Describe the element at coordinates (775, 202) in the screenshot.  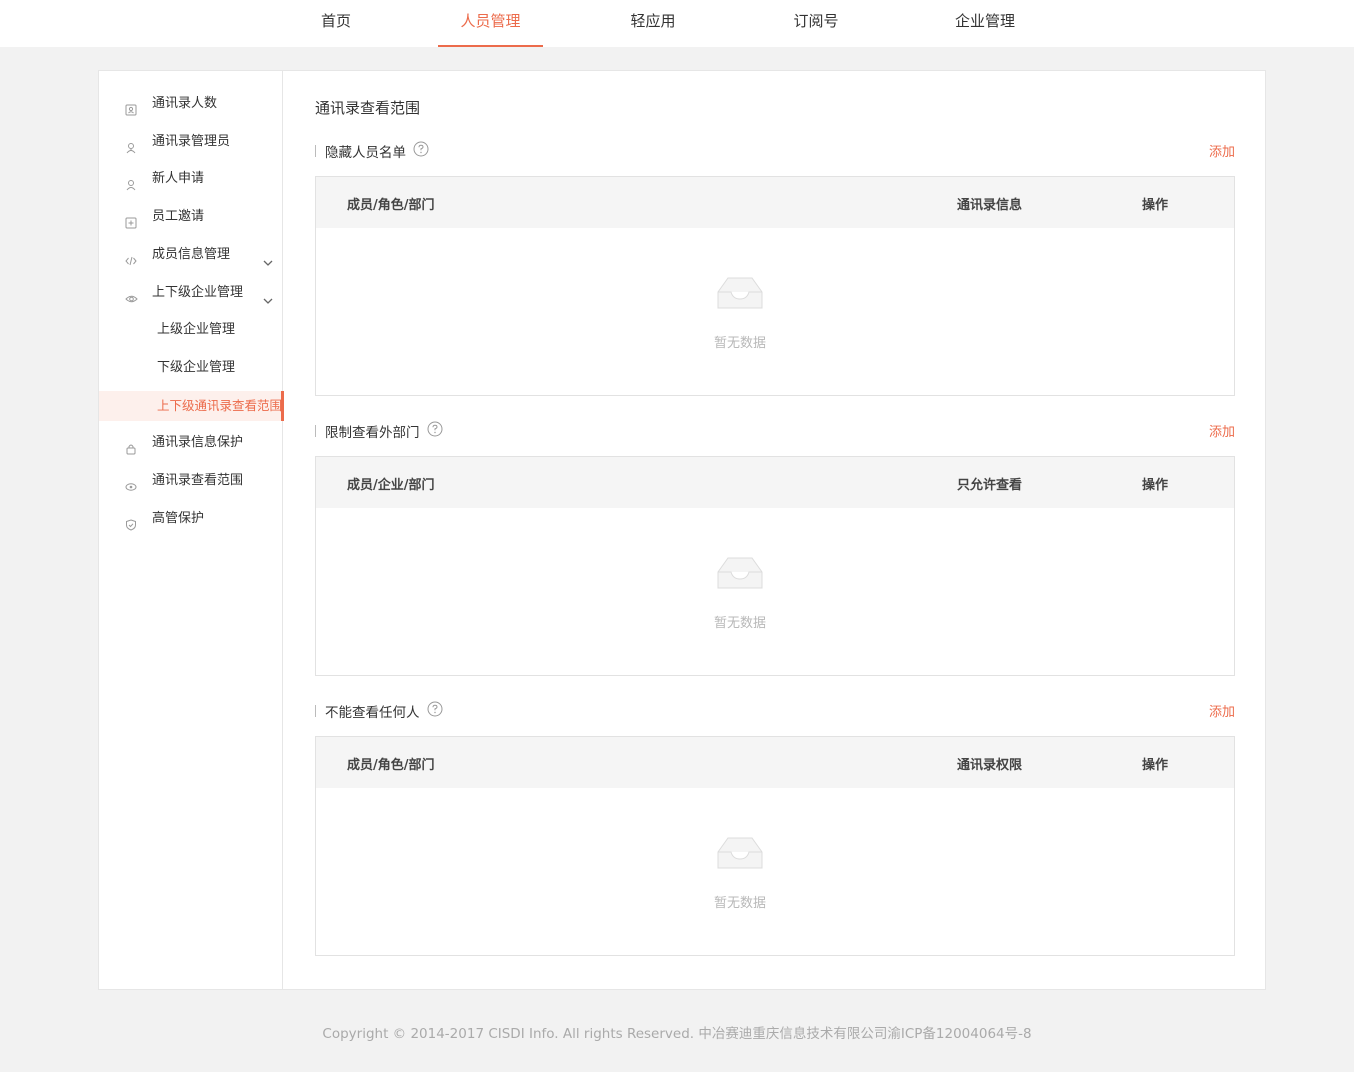
I see `table-header: 成员/角色/部门 通讯录信息 操作` at that location.